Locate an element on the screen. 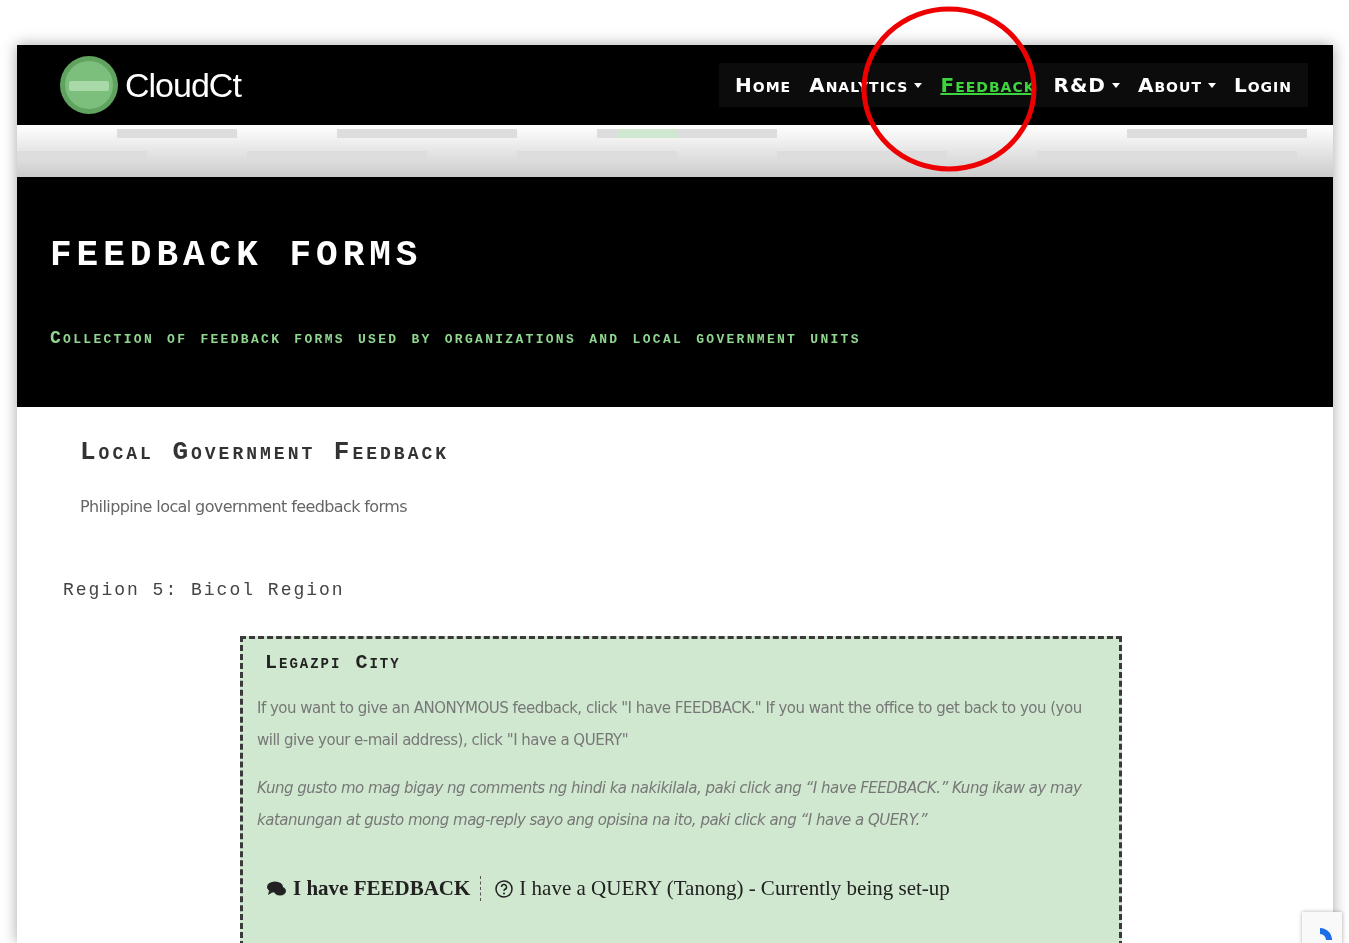 Image resolution: width=1349 pixels, height=943 pixels. nav-link: About is located at coordinates (1176, 85).